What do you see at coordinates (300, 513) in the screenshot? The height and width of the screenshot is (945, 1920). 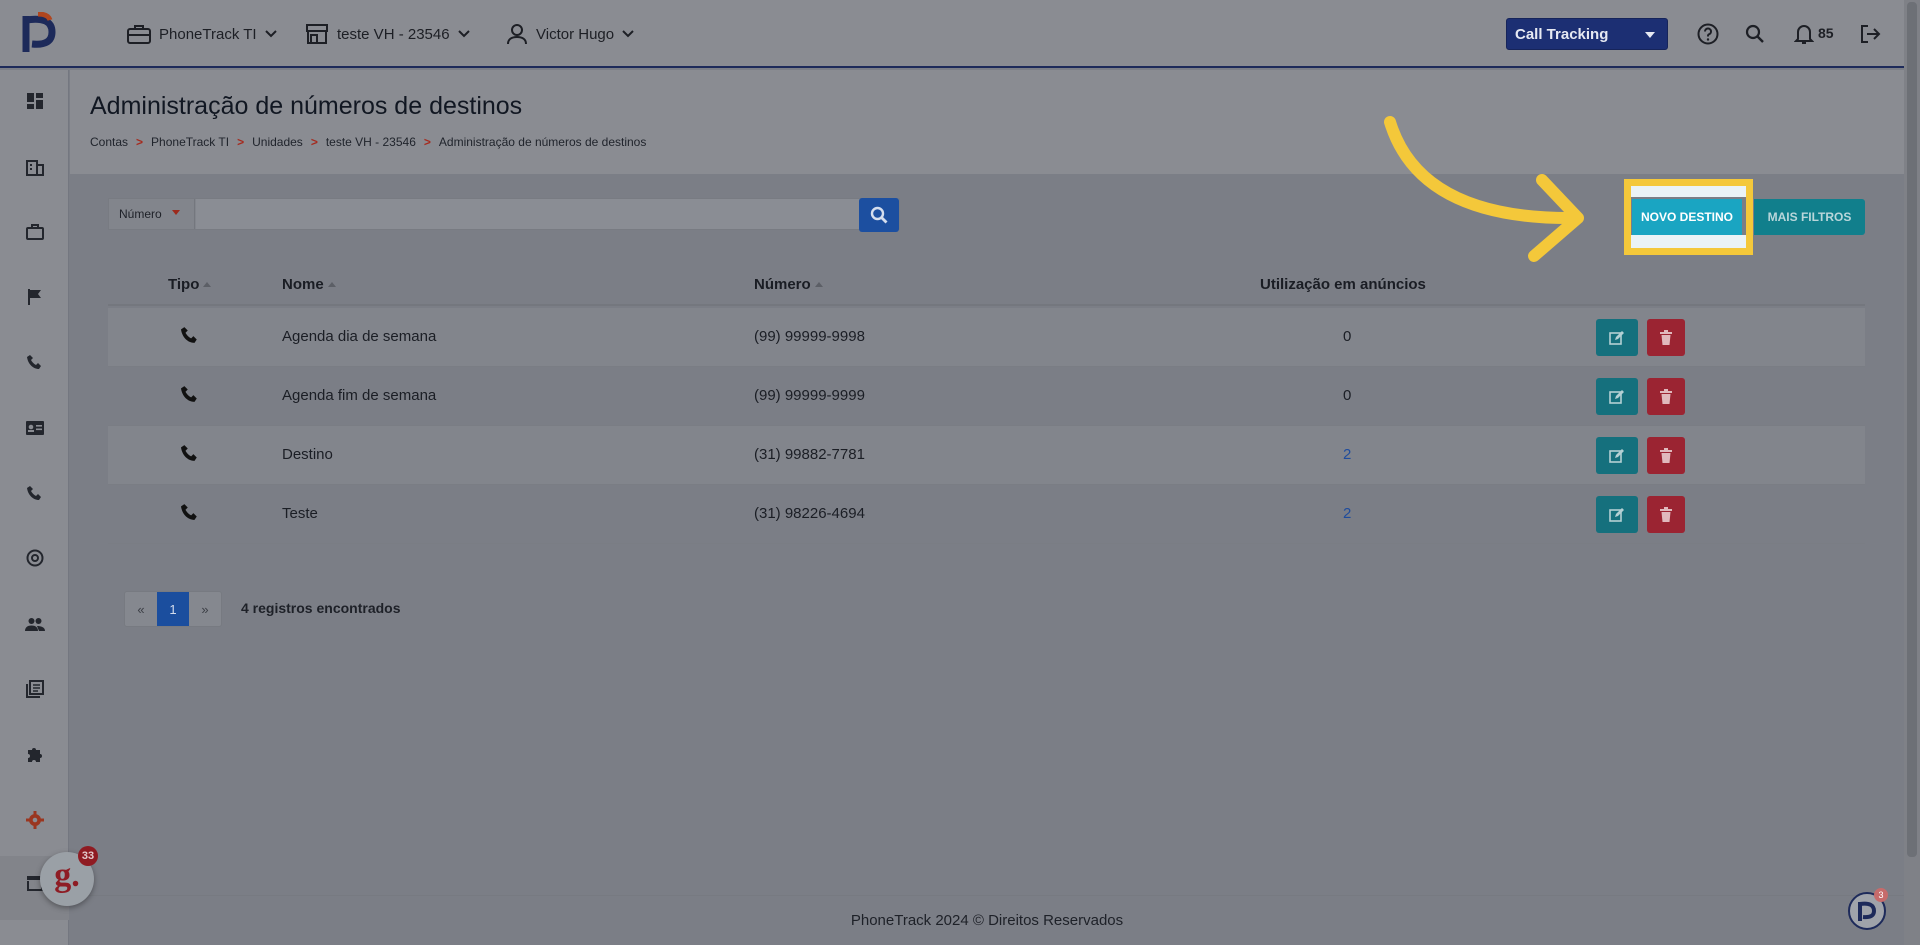 I see `cell-nome: Teste` at bounding box center [300, 513].